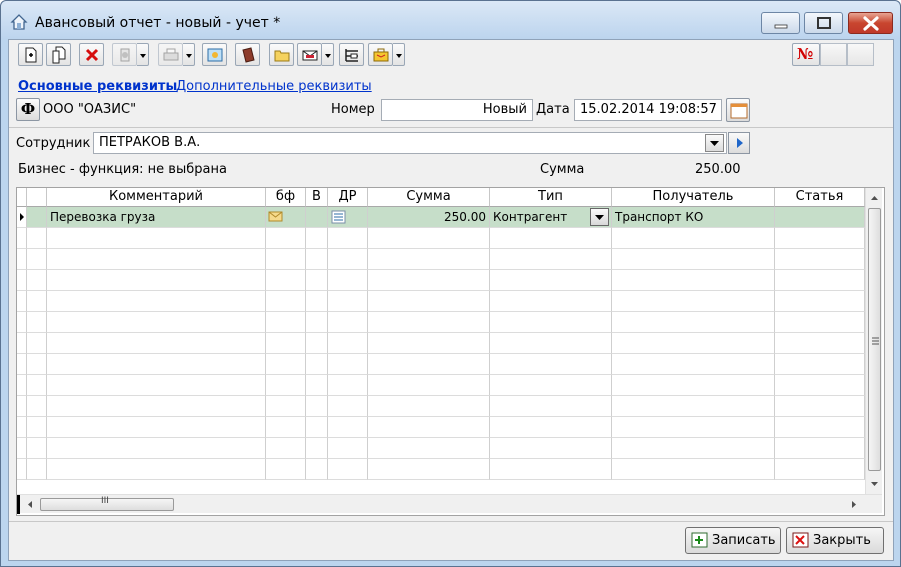 This screenshot has height=567, width=901. Describe the element at coordinates (97, 86) in the screenshot. I see `tab-main-requisites: Основные реквизиты` at that location.